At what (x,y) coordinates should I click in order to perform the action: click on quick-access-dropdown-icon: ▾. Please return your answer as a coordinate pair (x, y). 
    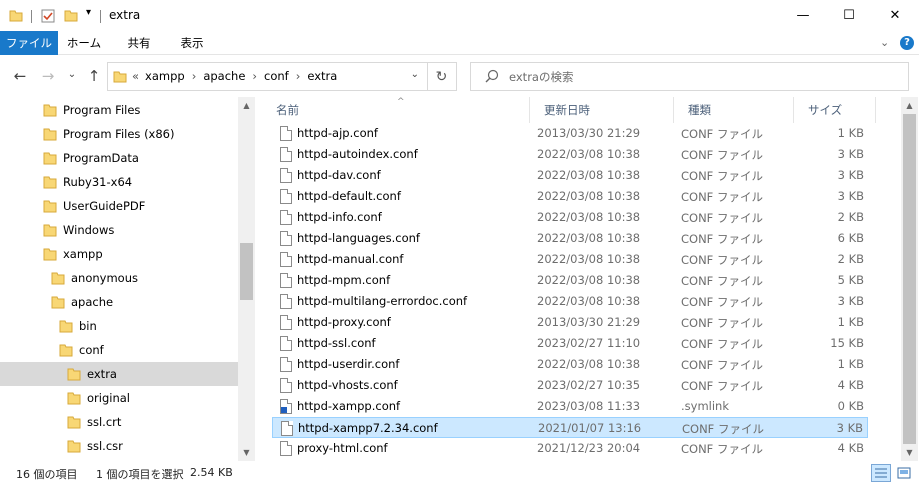
    Looking at the image, I should click on (88, 12).